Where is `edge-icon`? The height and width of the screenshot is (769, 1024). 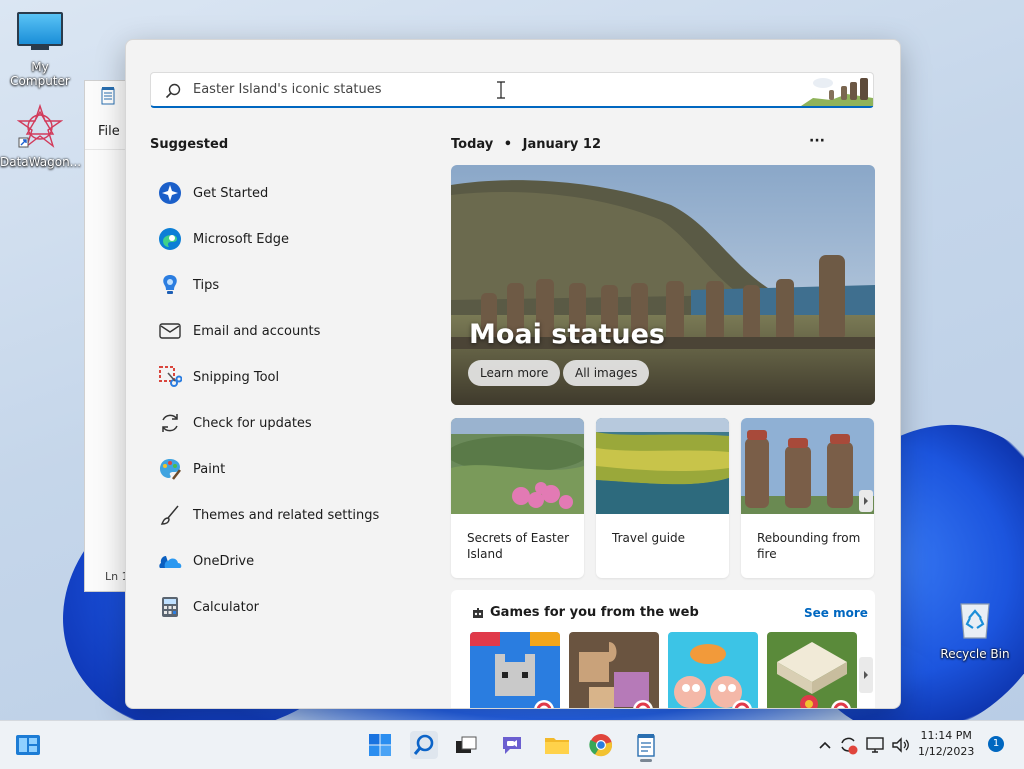
edge-icon is located at coordinates (170, 239).